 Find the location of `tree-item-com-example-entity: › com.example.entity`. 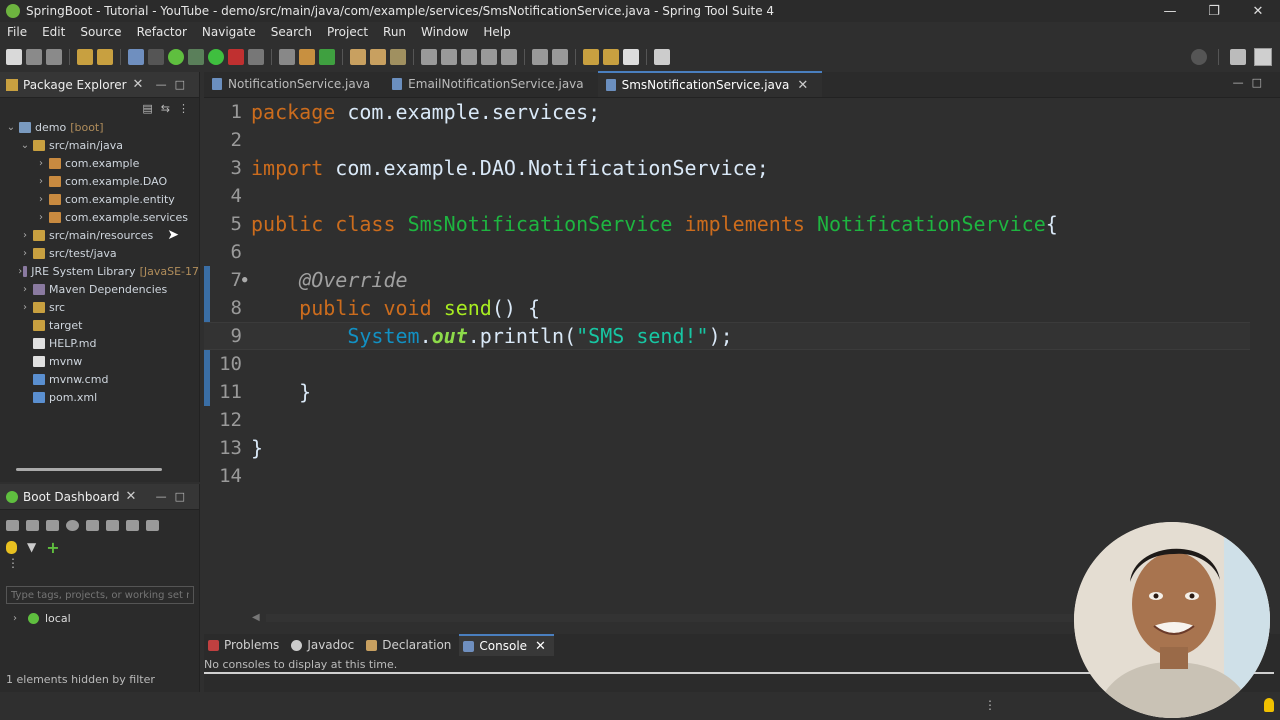

tree-item-com-example-entity: › com.example.entity is located at coordinates (99, 199).